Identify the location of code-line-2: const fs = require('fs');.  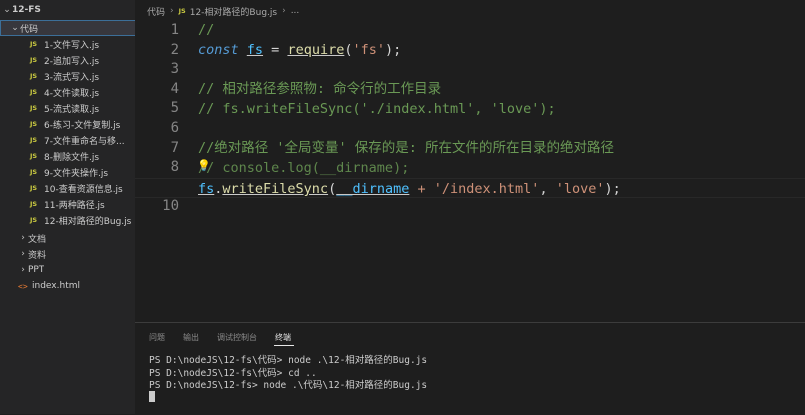
(470, 50).